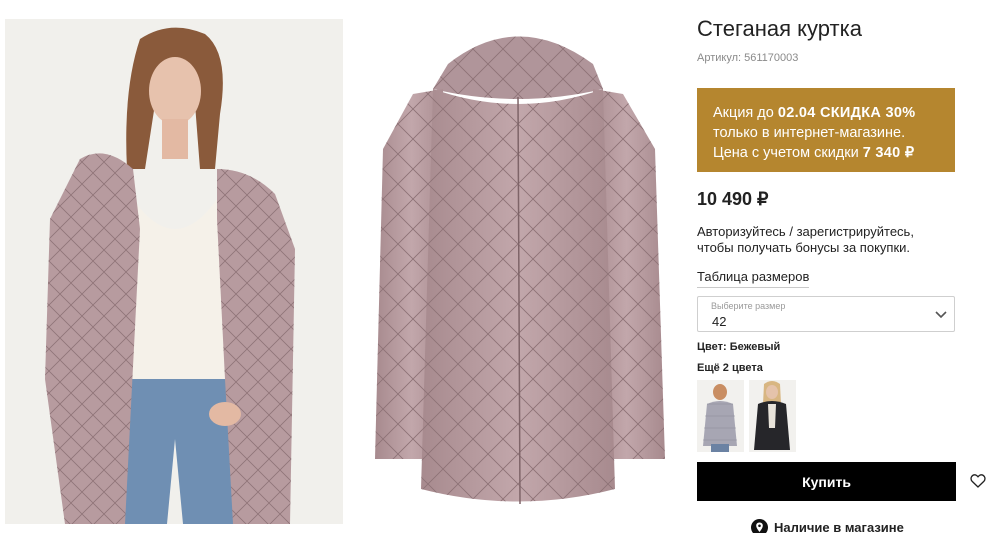  I want to click on promo-discount-price: 7 340 ₽, so click(888, 153).